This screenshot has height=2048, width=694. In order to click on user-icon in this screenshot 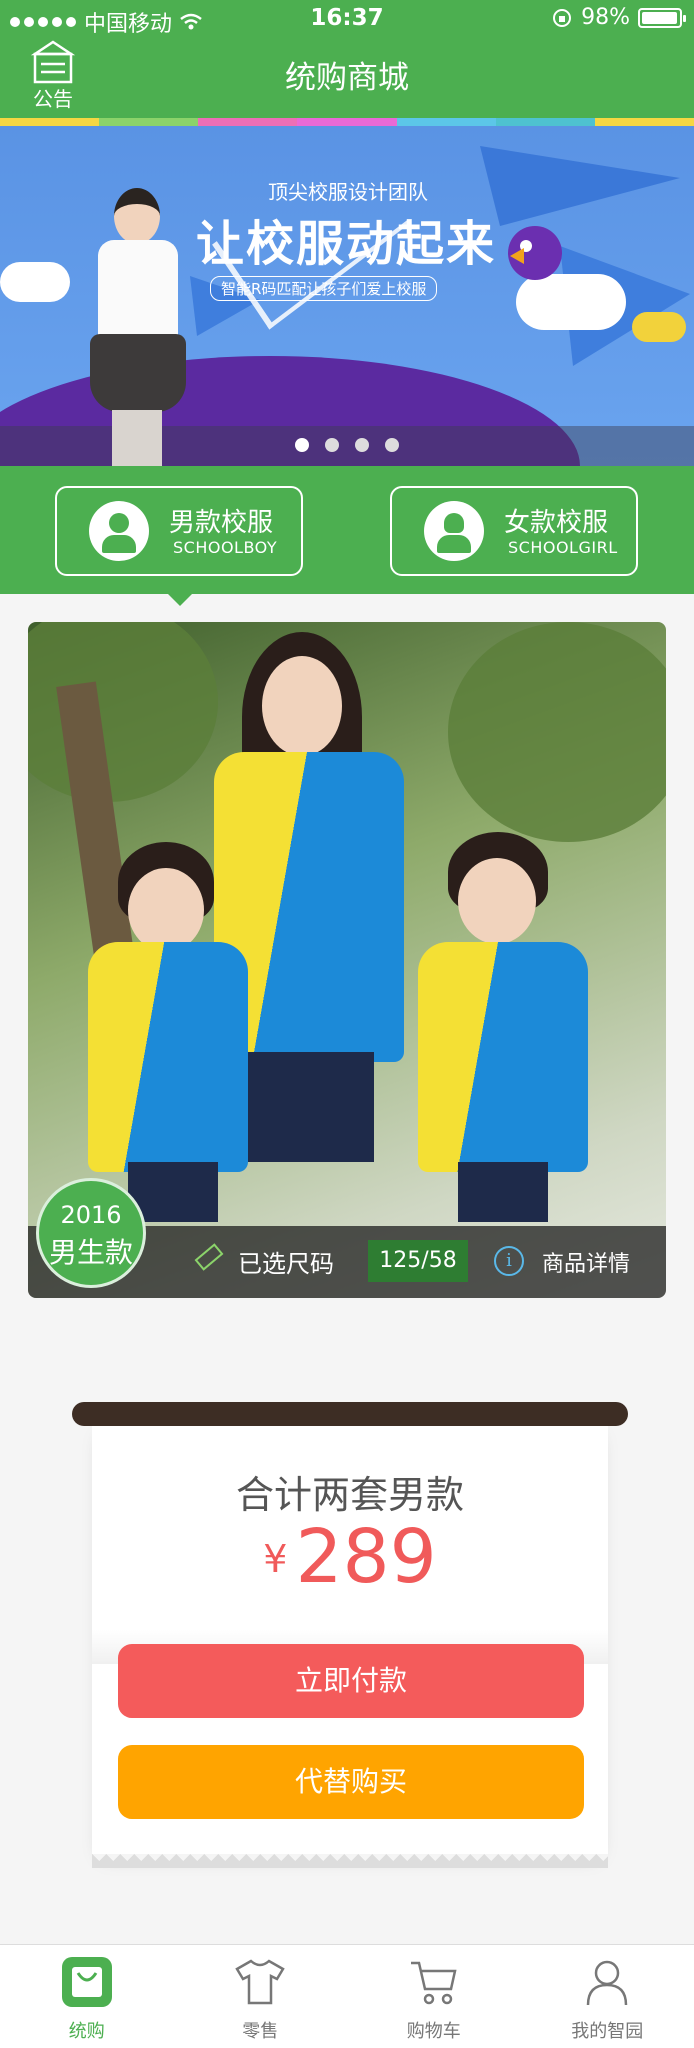, I will do `click(607, 1983)`.